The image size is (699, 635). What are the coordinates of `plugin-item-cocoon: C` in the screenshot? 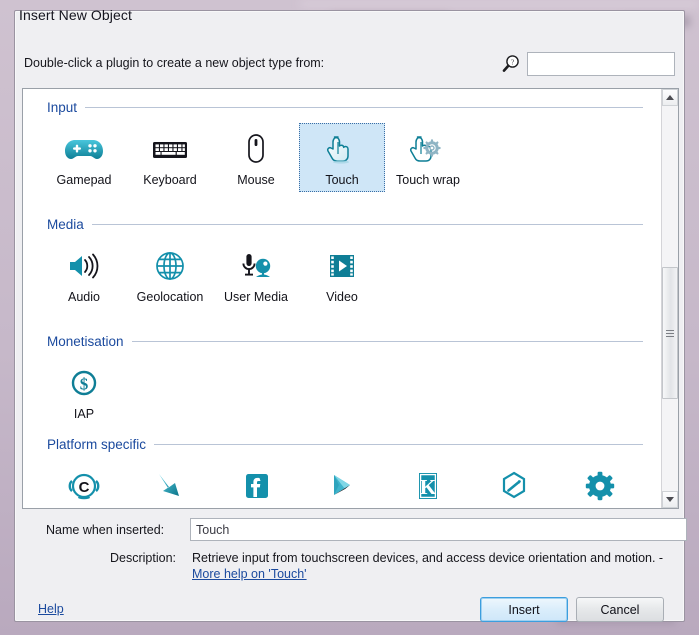 It's located at (84, 484).